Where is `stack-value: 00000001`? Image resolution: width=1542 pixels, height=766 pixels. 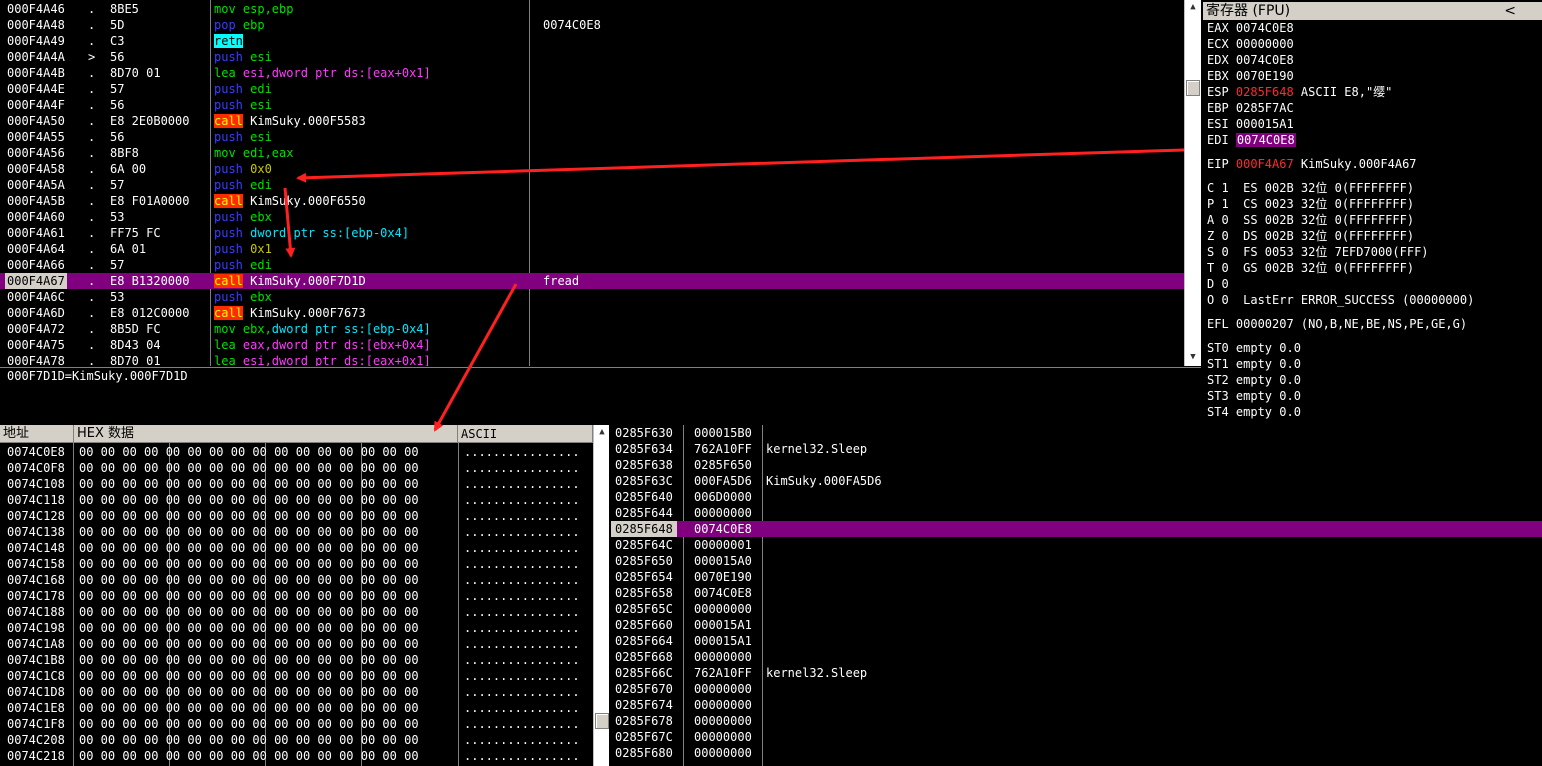
stack-value: 00000001 is located at coordinates (723, 545).